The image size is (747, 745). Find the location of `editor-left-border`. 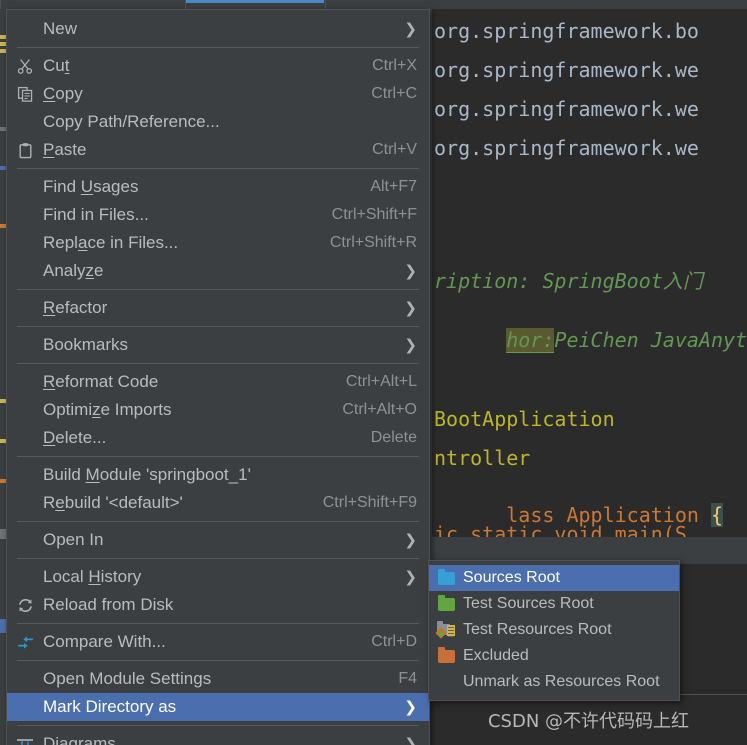

editor-left-border is located at coordinates (431, 286).